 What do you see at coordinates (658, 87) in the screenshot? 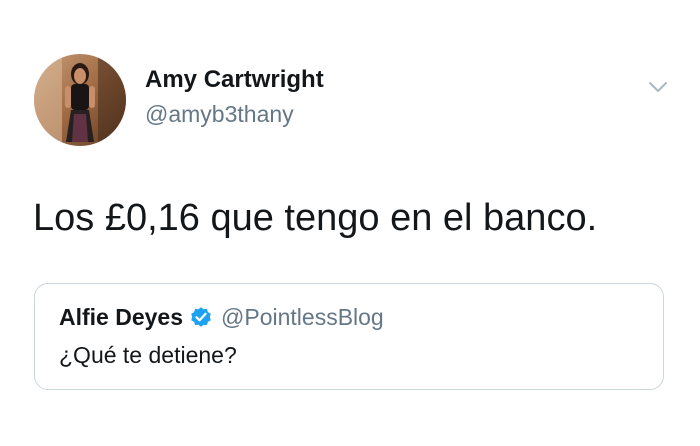
I see `chevron-down-icon` at bounding box center [658, 87].